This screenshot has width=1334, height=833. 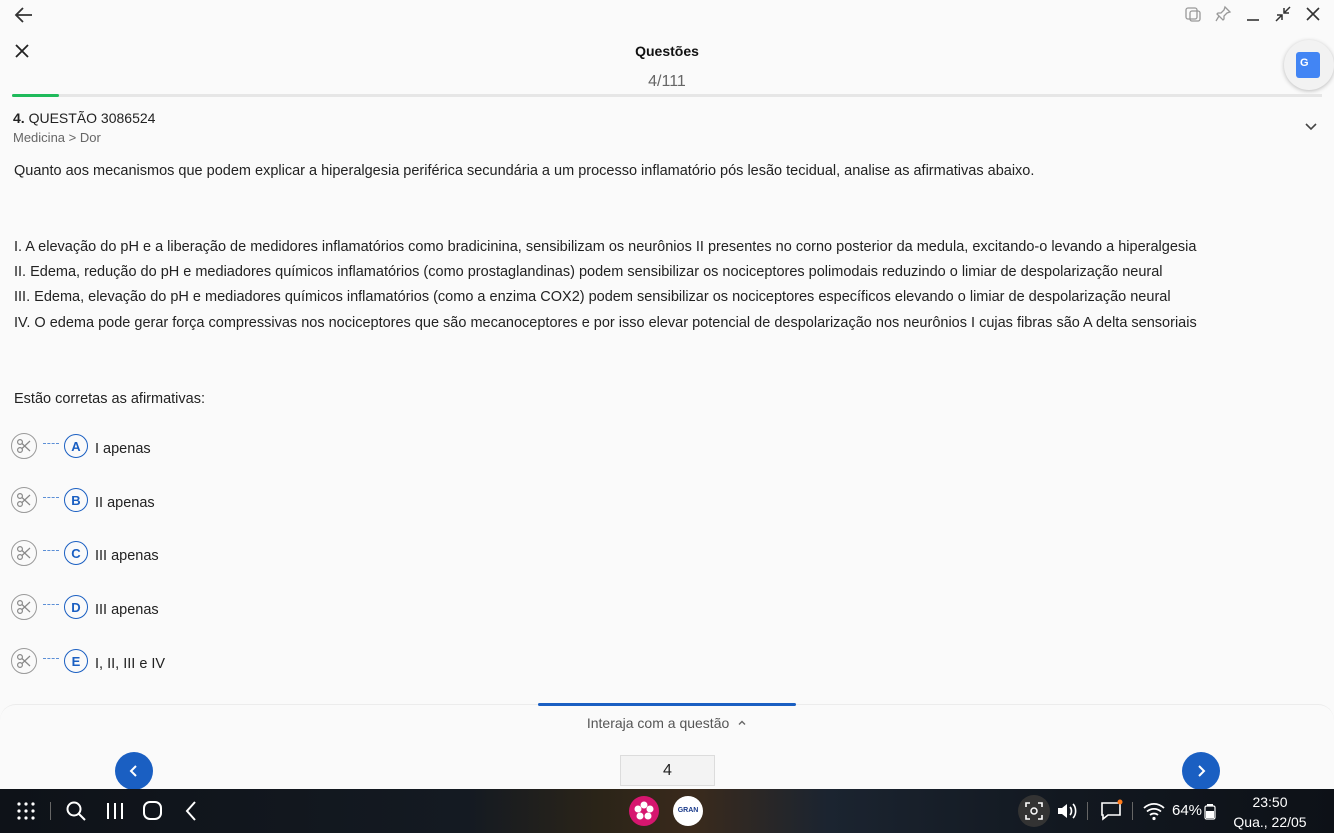 I want to click on search-icon, so click(x=76, y=811).